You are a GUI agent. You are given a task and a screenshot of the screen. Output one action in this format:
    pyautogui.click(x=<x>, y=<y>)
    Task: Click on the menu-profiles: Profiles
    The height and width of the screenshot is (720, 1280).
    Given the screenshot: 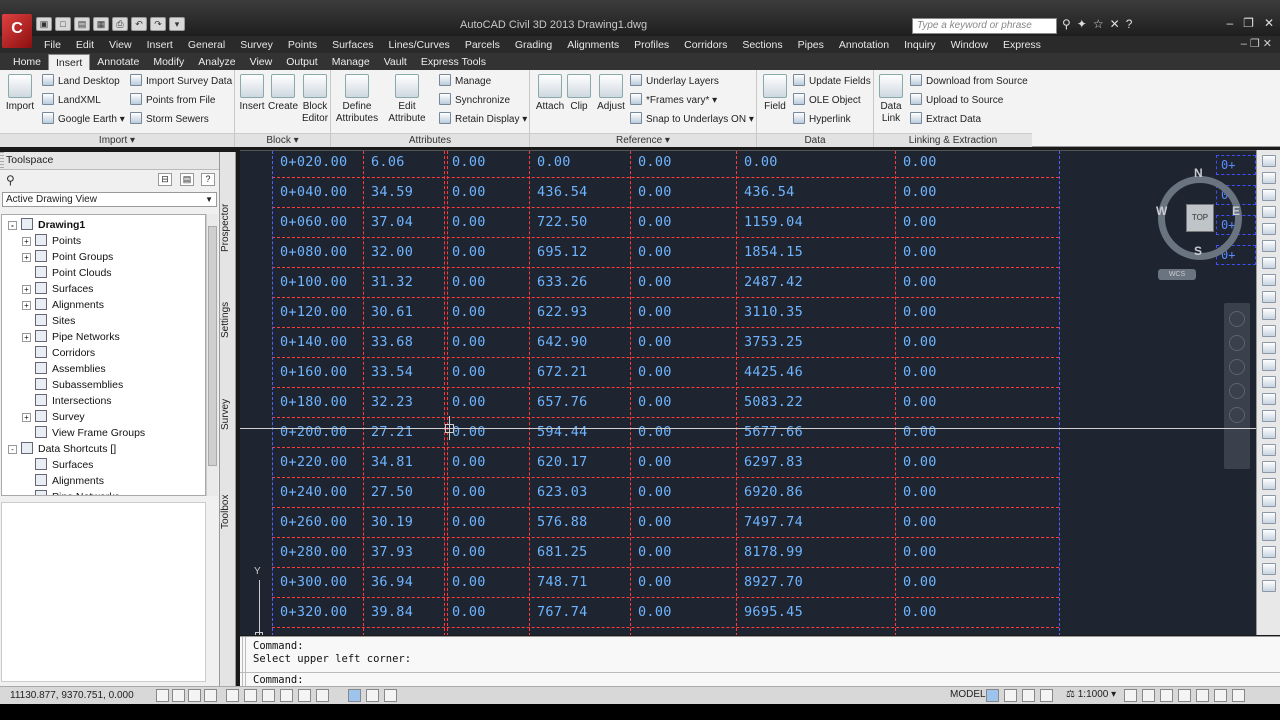 What is the action you would take?
    pyautogui.click(x=651, y=45)
    